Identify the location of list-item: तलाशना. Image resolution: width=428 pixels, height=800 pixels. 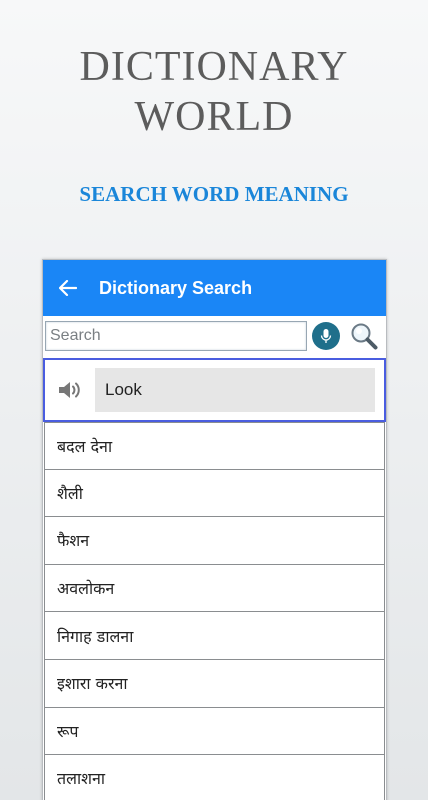
(214, 777).